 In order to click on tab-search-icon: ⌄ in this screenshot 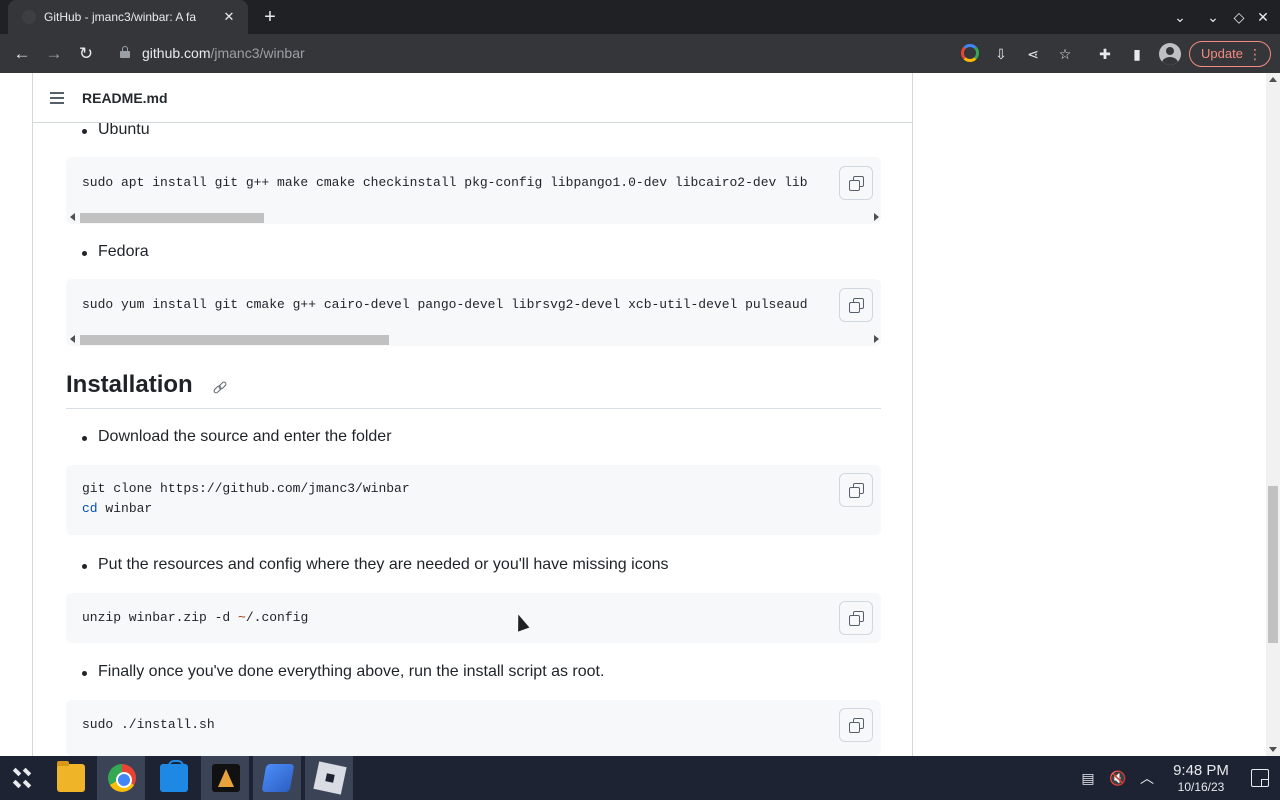, I will do `click(1180, 17)`.